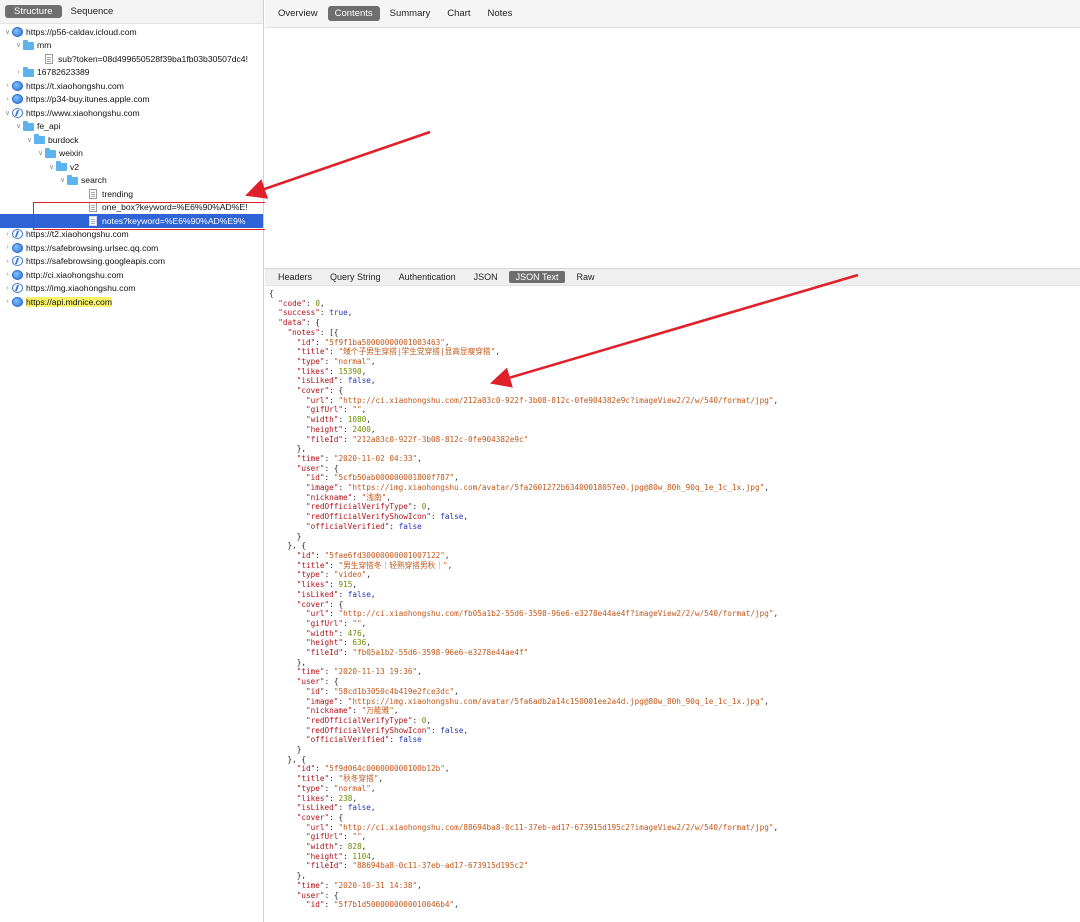 The image size is (1080, 922). I want to click on json-line: "title": "矮个子男生穿搭|学生党穿搭|显高显瘦穿搭",, so click(674, 352).